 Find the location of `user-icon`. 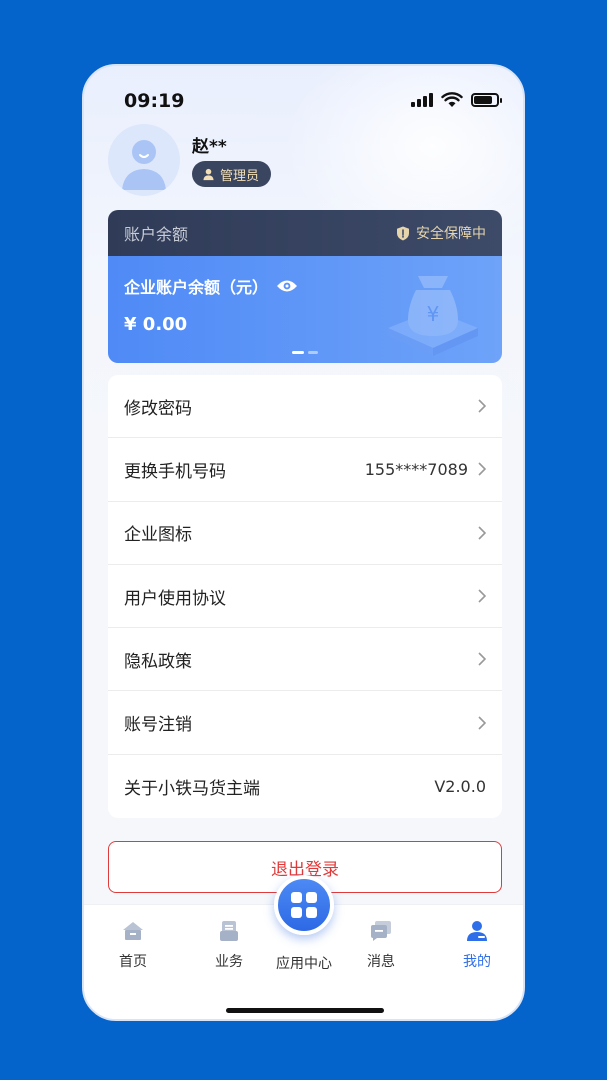

user-icon is located at coordinates (477, 931).